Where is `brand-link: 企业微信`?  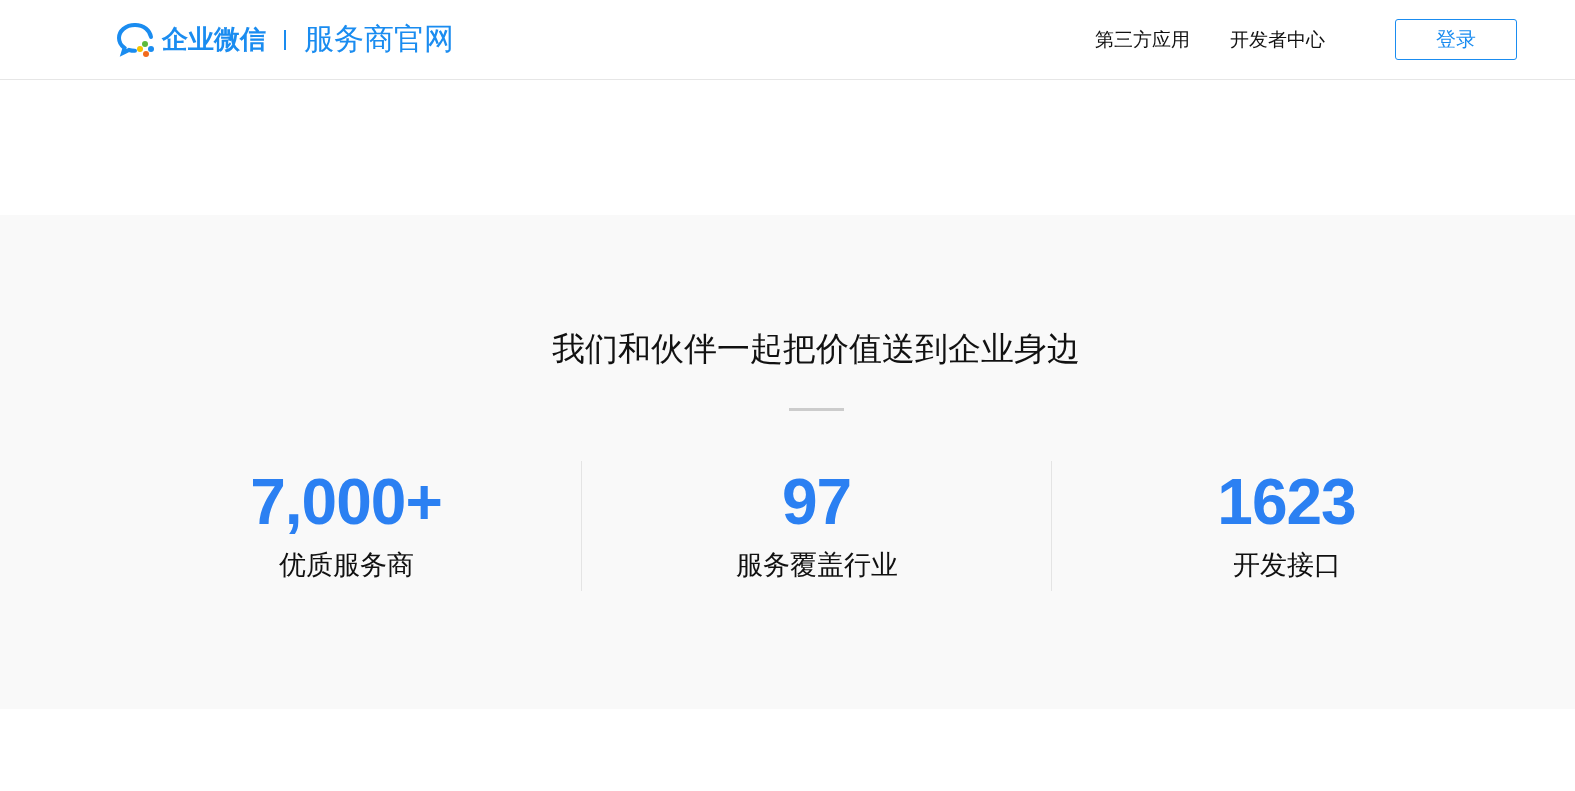
brand-link: 企业微信 is located at coordinates (214, 39).